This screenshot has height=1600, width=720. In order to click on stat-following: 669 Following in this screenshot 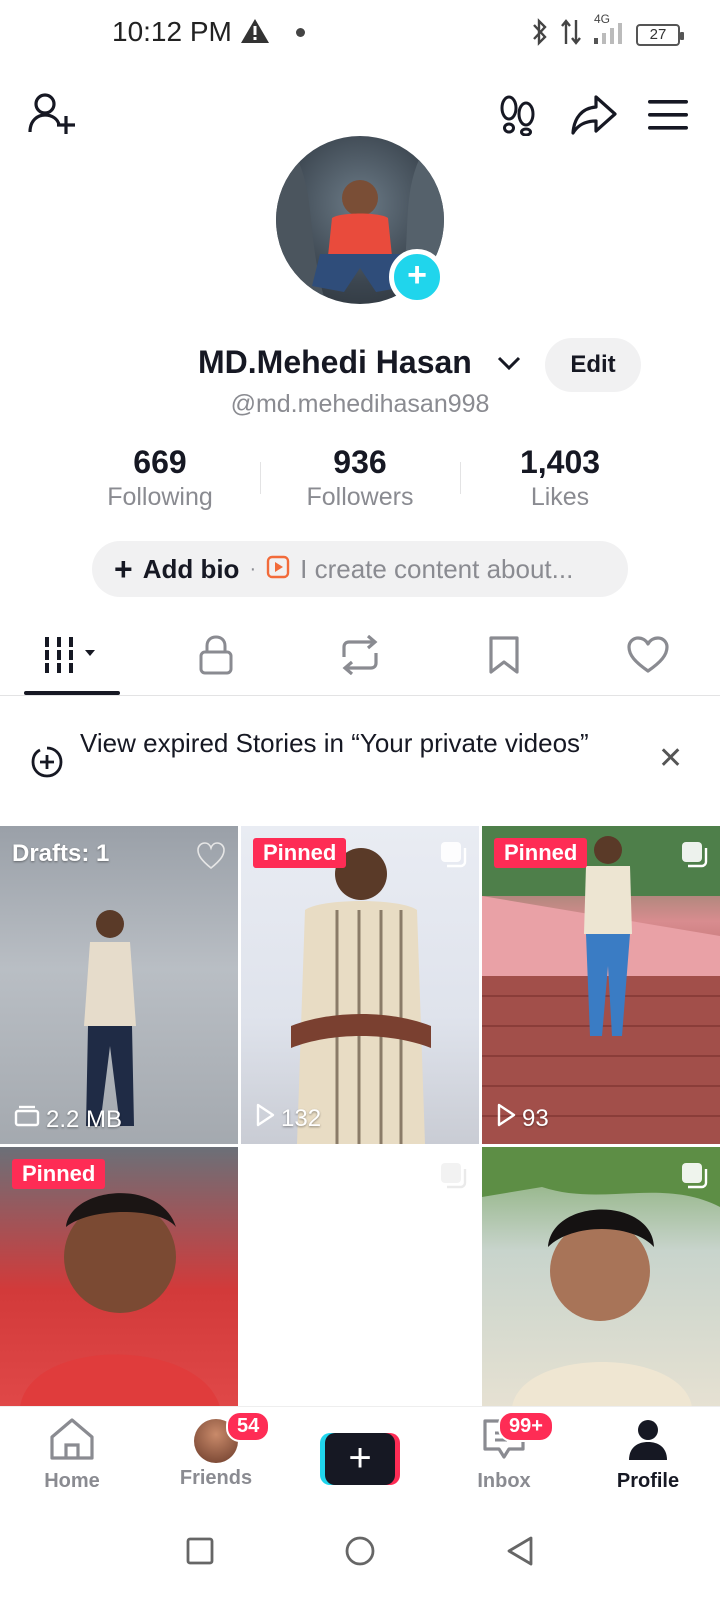, I will do `click(160, 479)`.